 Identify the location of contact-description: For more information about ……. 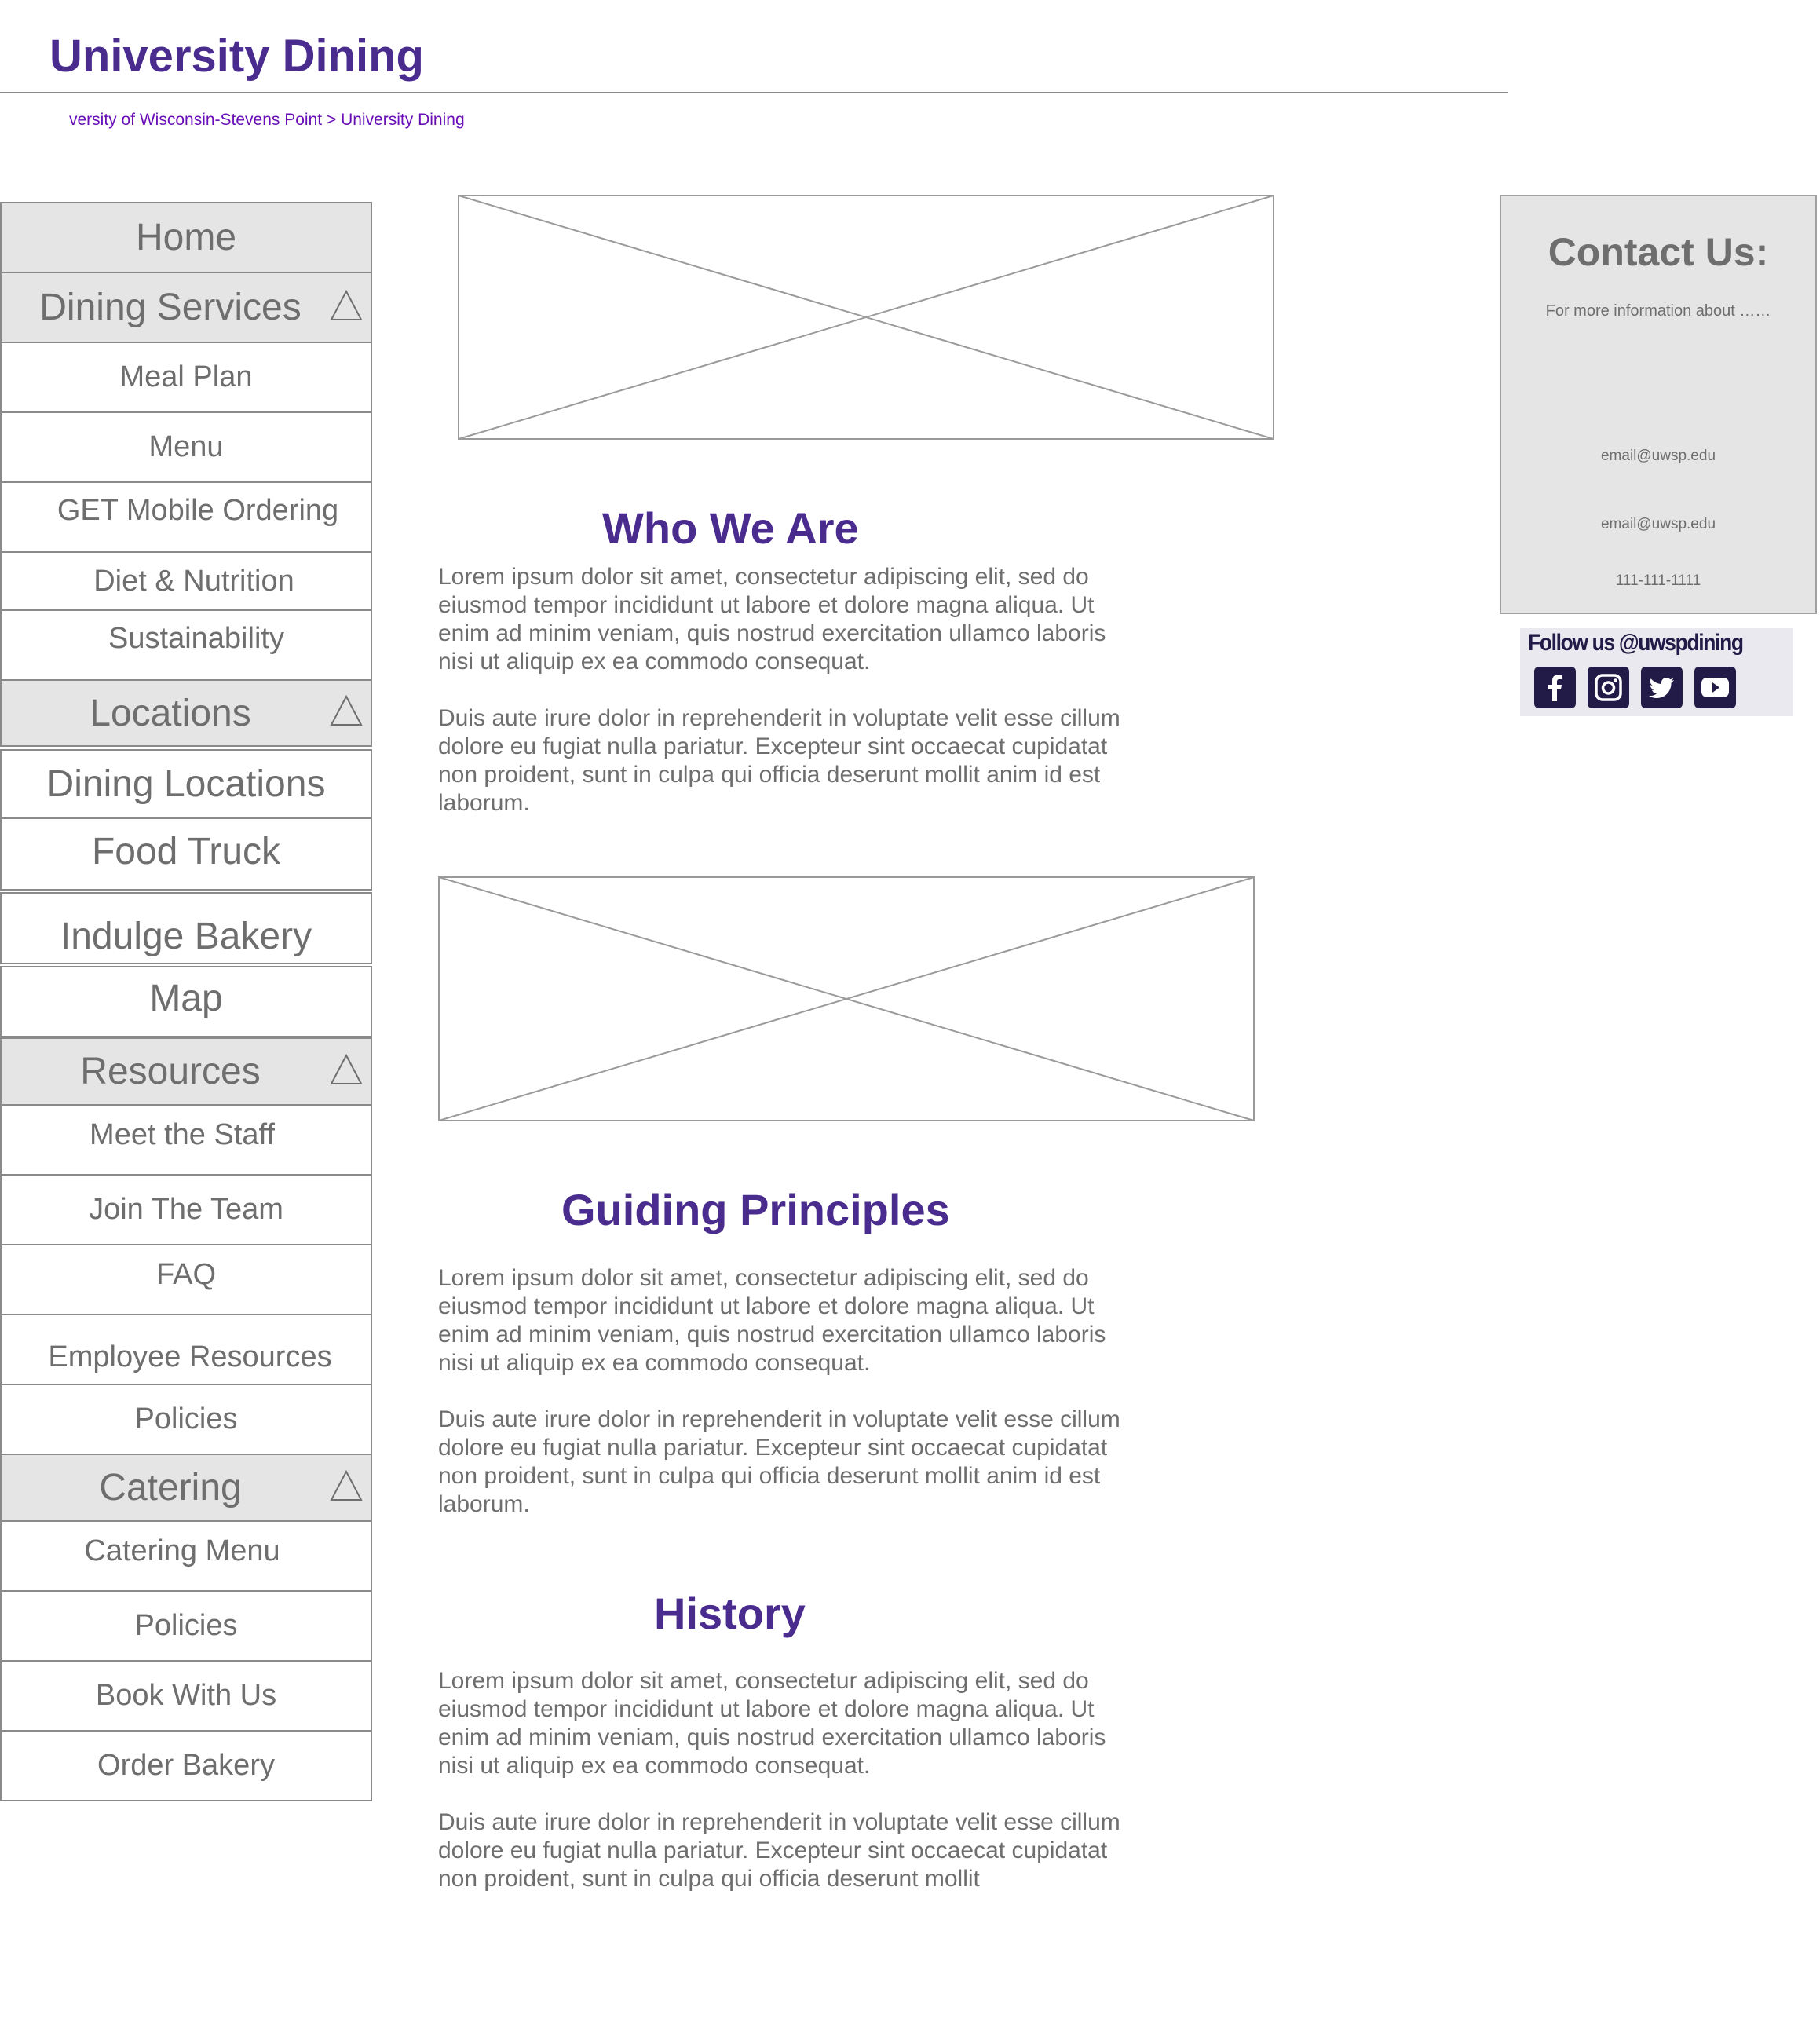
(1658, 311).